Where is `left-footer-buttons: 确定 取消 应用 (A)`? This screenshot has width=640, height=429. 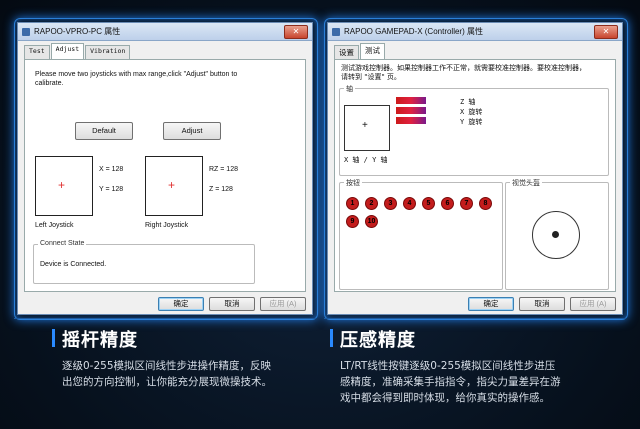 left-footer-buttons: 确定 取消 应用 (A) is located at coordinates (232, 304).